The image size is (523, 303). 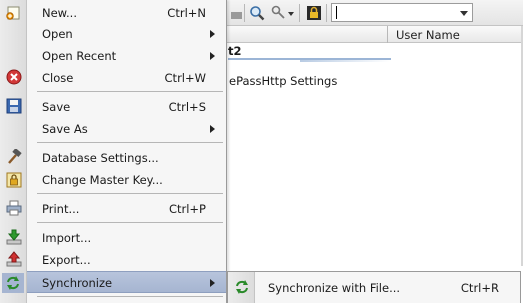 I want to click on menu-item-label: Close, so click(x=58, y=78).